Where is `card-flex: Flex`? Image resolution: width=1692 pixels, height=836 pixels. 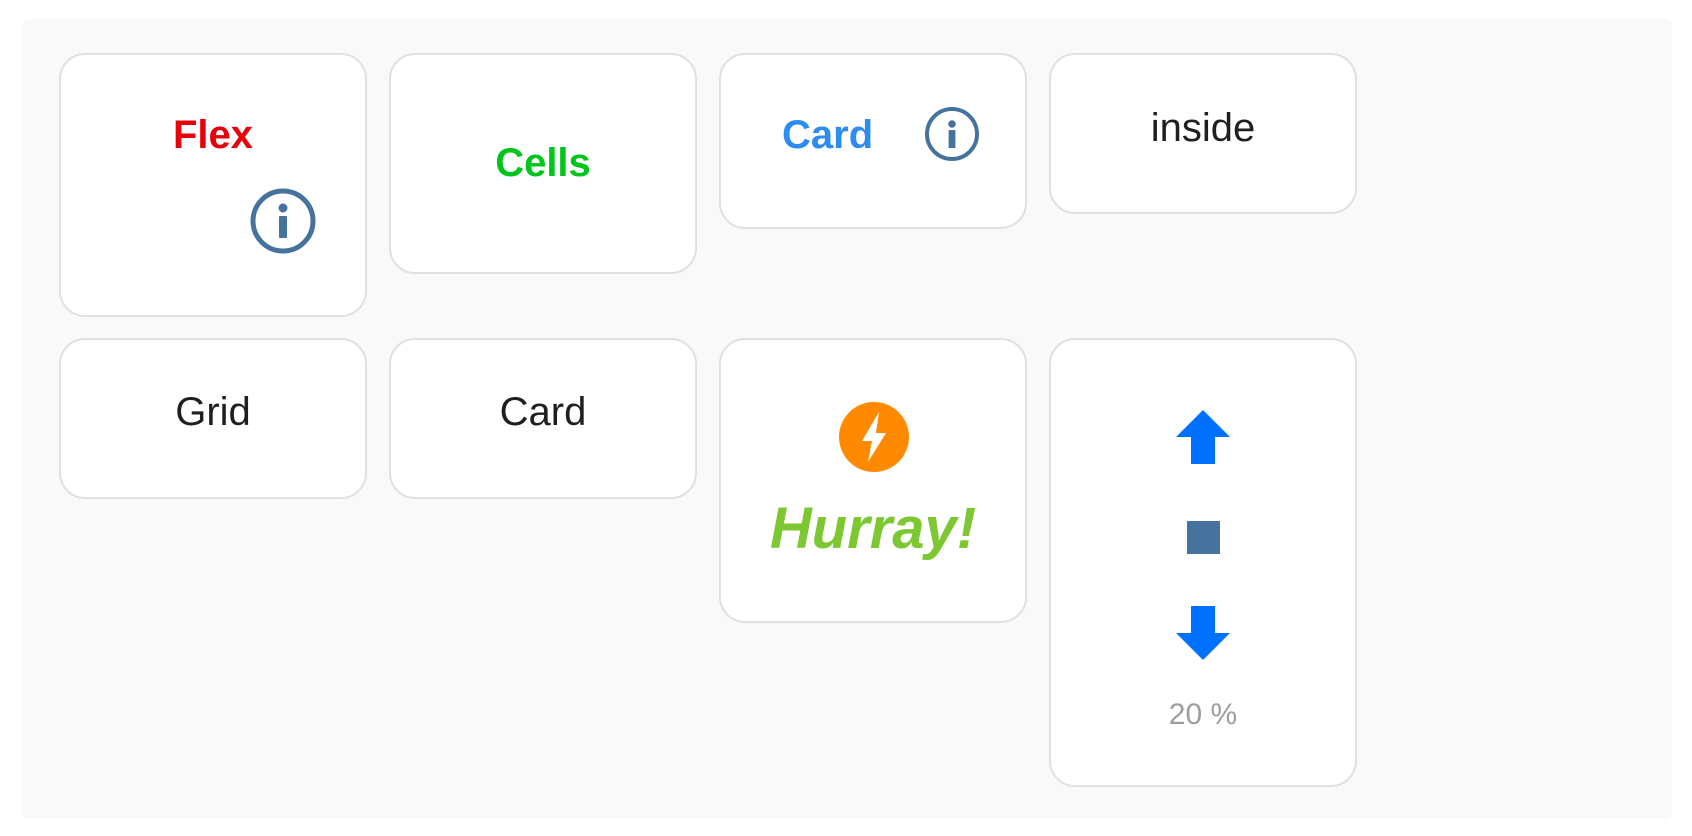
card-flex: Flex is located at coordinates (213, 185).